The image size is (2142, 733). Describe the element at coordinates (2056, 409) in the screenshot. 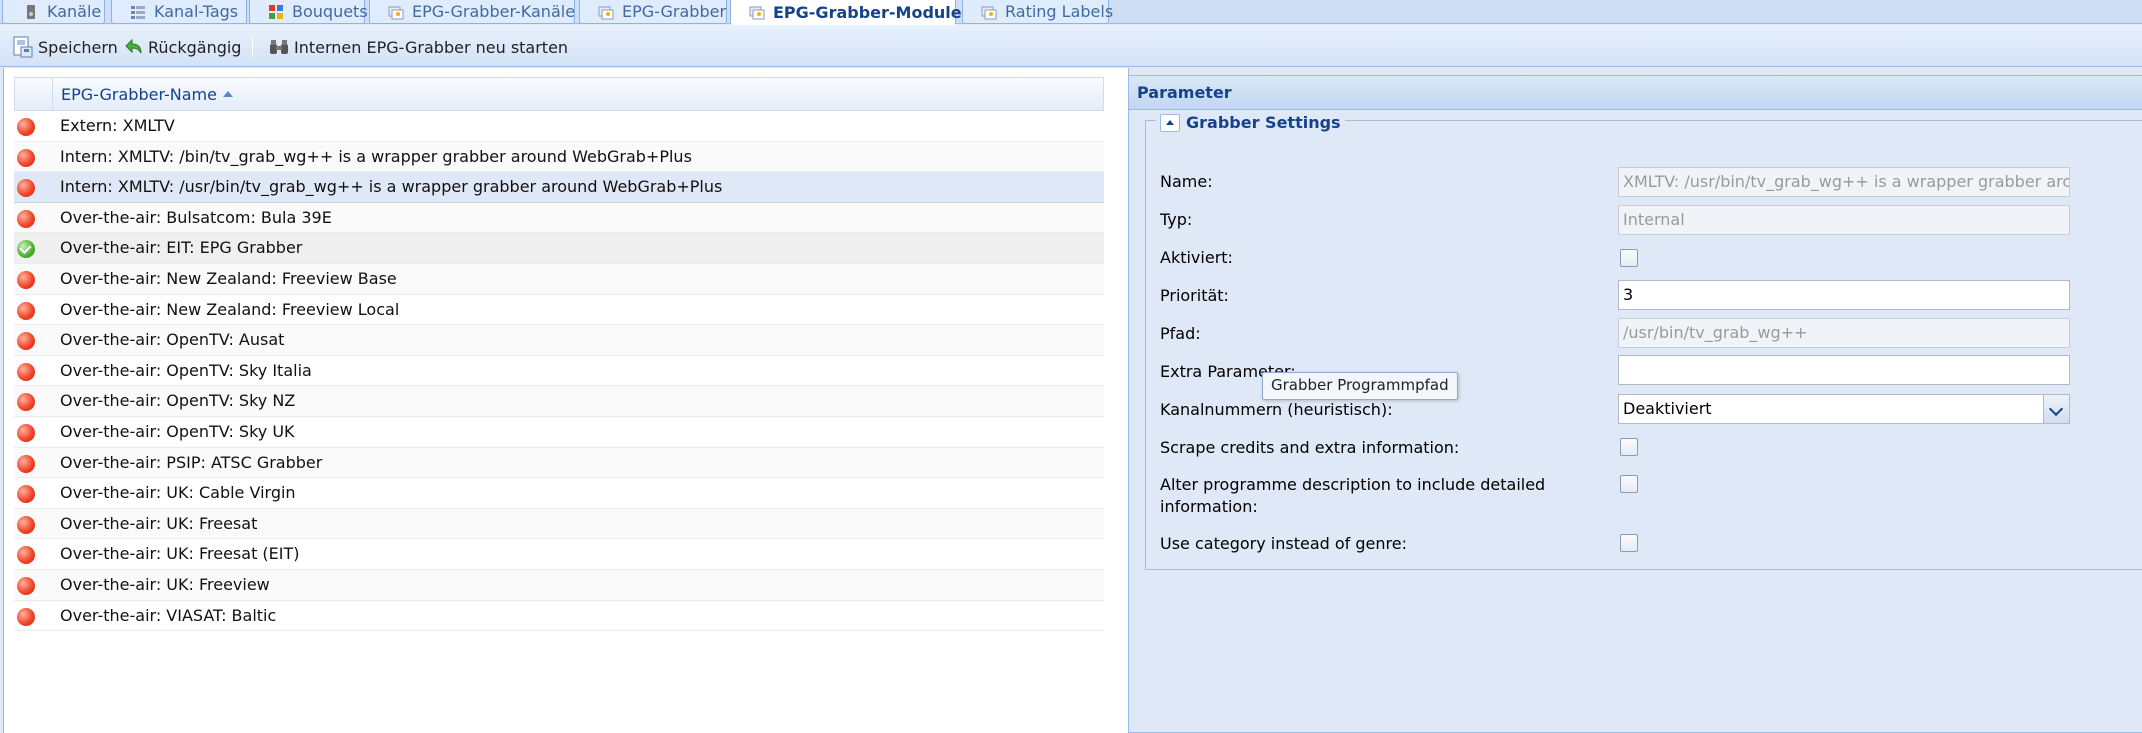

I see `chevron-down-icon` at that location.